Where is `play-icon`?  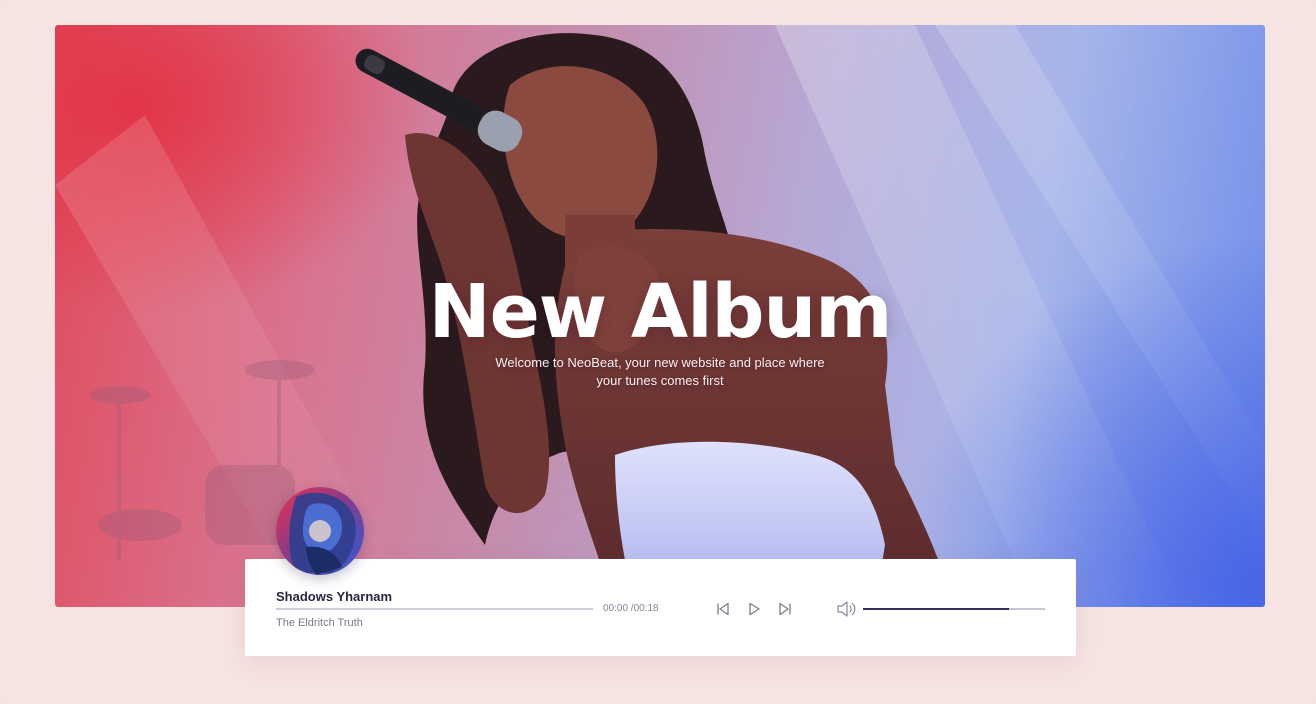 play-icon is located at coordinates (754, 609).